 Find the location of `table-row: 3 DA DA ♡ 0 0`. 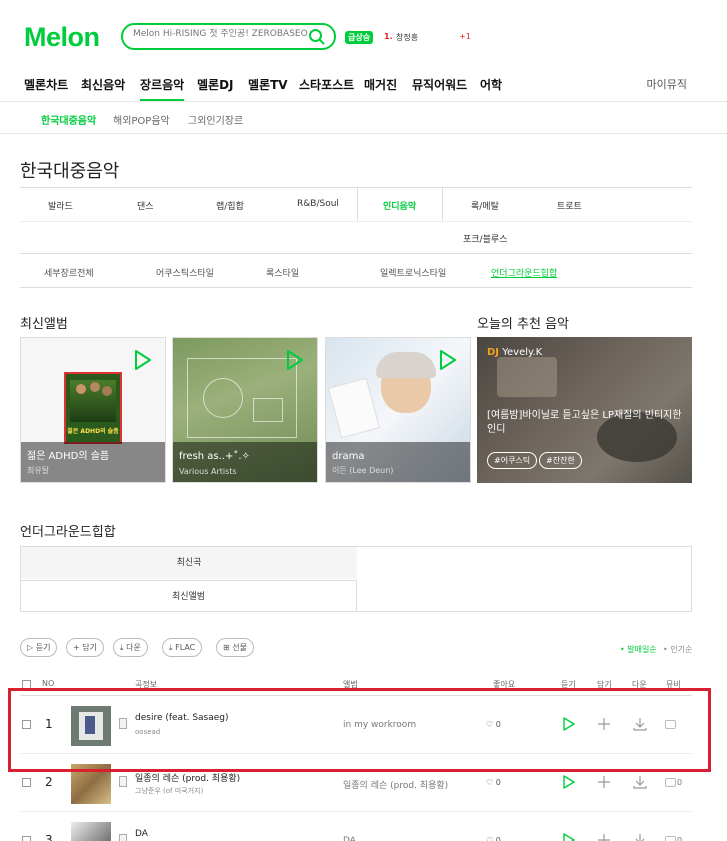

table-row: 3 DA DA ♡ 0 0 is located at coordinates (356, 827).